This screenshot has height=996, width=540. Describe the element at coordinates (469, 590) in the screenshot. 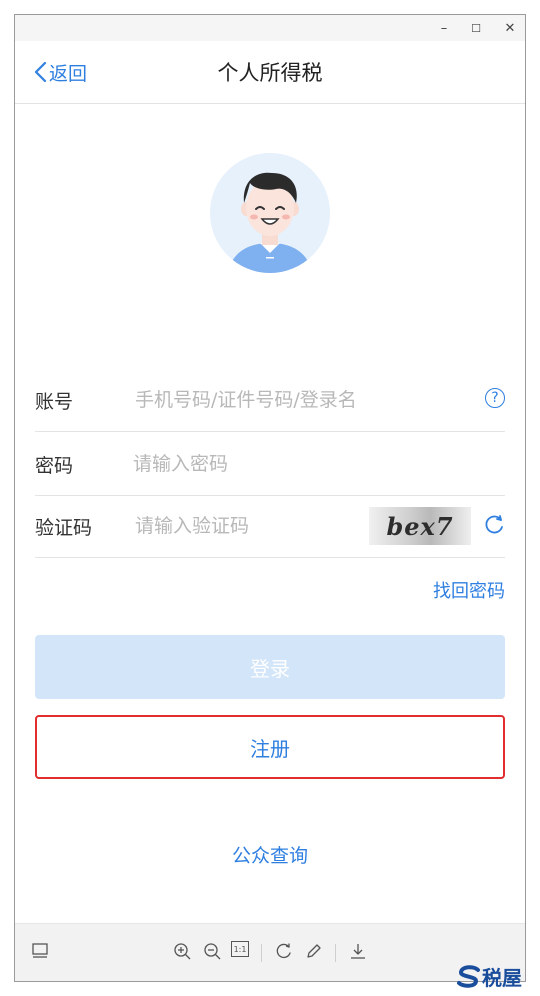

I see `forgot-password-link: 找回密码` at that location.